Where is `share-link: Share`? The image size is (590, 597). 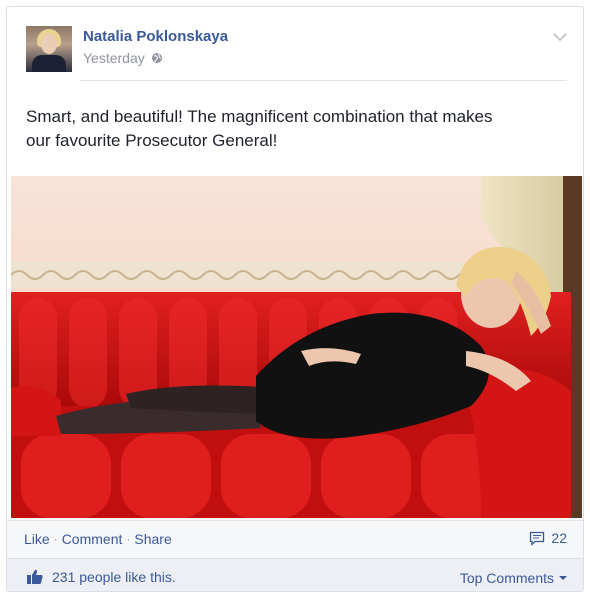 share-link: Share is located at coordinates (152, 539).